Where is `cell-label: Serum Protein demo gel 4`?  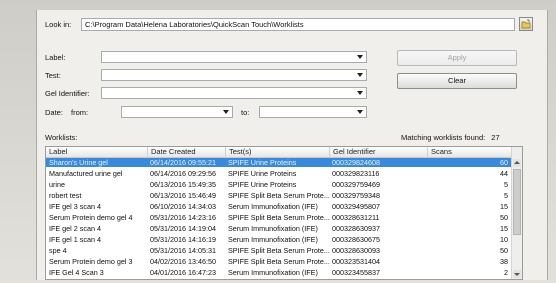 cell-label: Serum Protein demo gel 4 is located at coordinates (91, 217).